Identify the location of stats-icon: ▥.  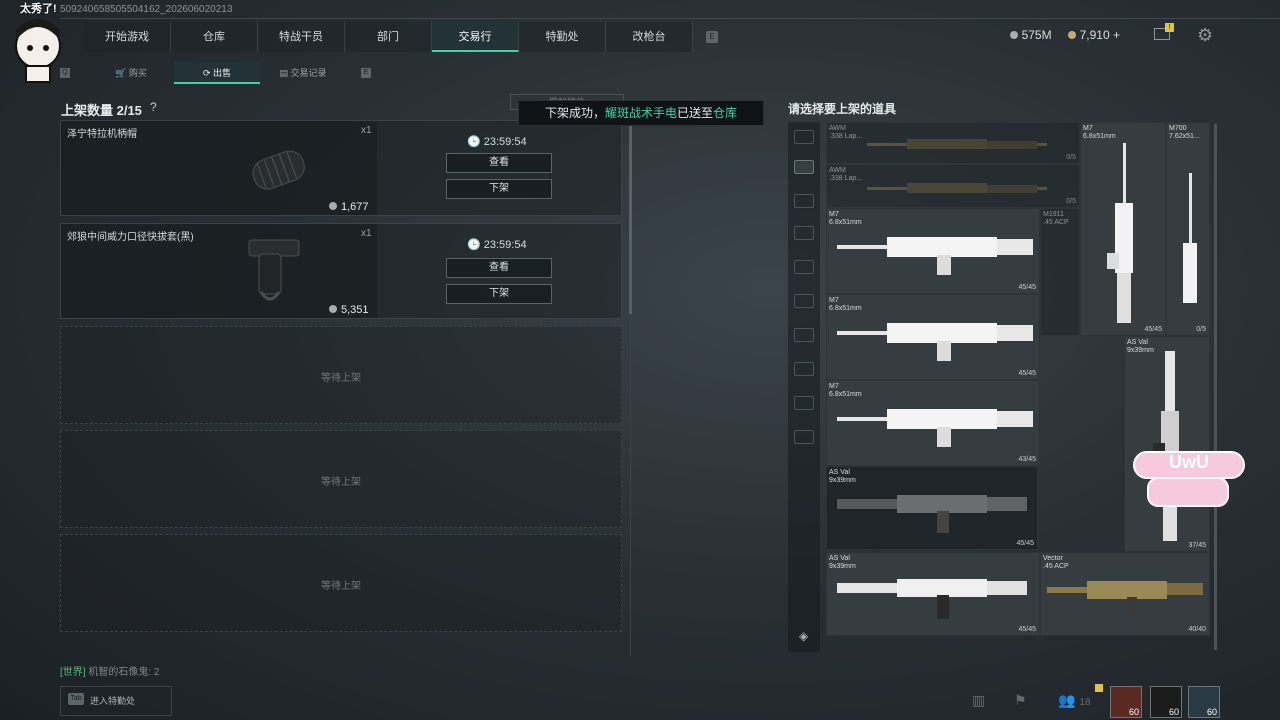
(978, 700).